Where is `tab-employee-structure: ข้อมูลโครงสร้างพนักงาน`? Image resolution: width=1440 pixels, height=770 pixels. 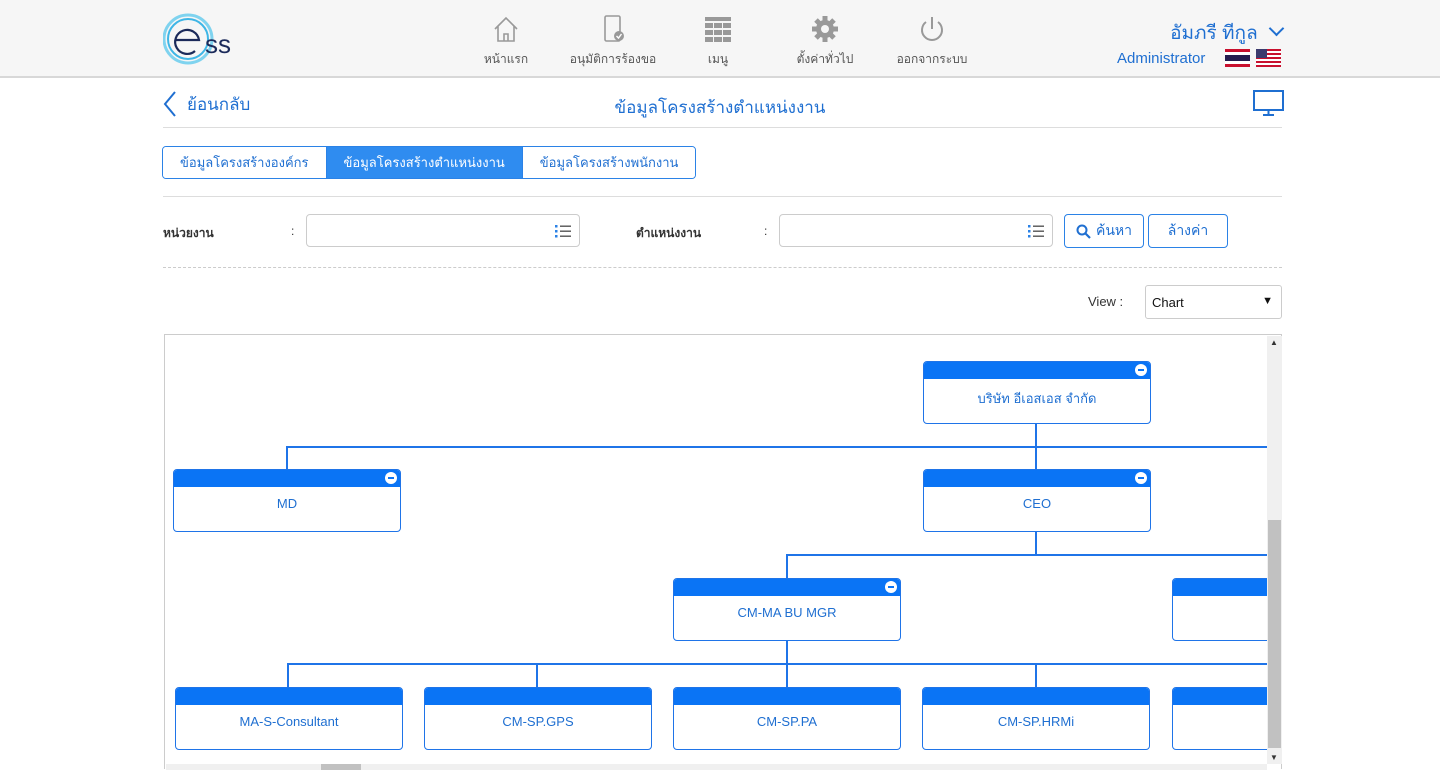
tab-employee-structure: ข้อมูลโครงสร้างพนักงาน is located at coordinates (609, 162).